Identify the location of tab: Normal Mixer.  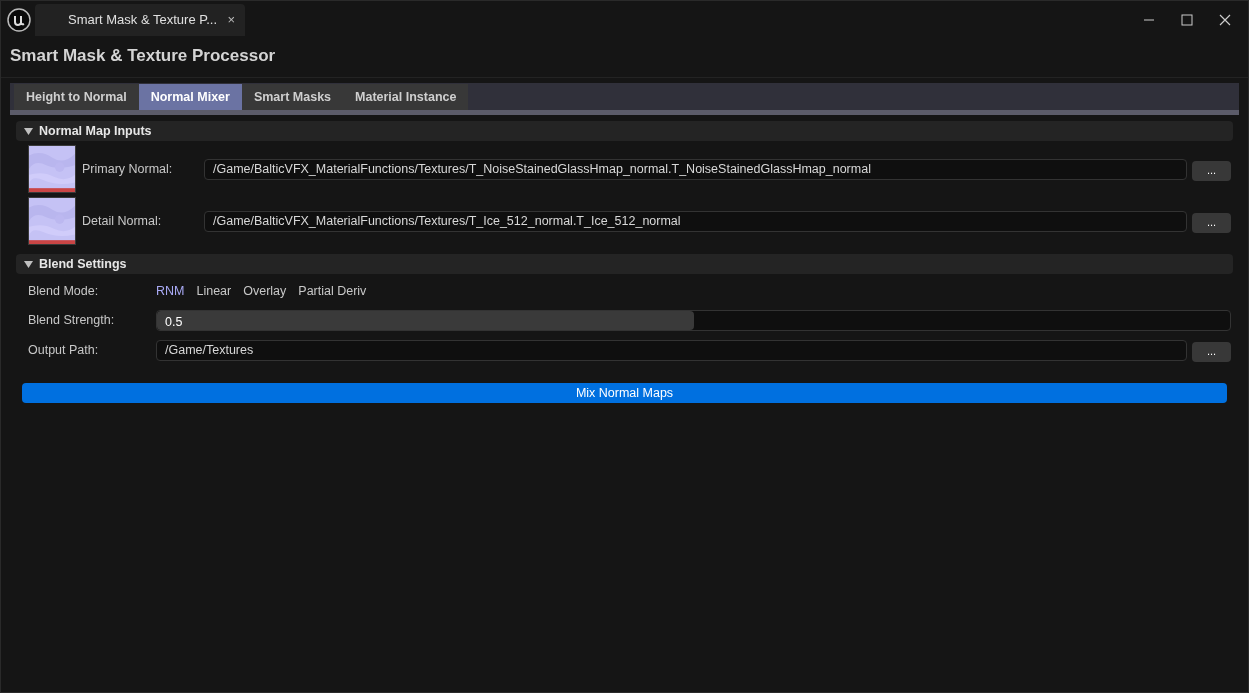
(190, 97).